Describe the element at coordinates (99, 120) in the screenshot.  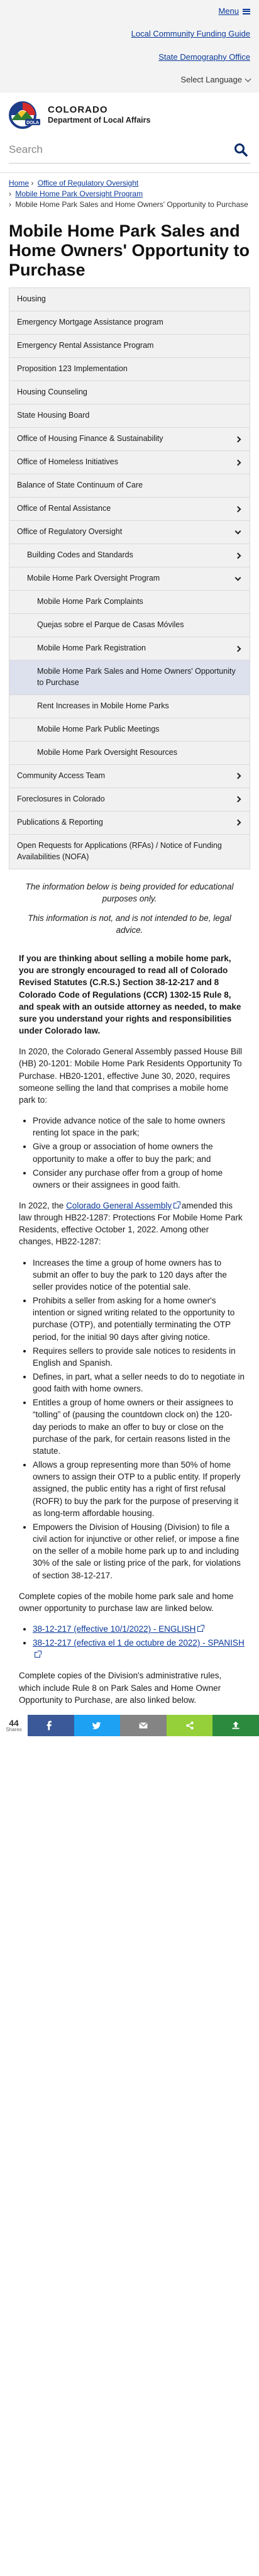
I see `logo-subtitle: Department of Local Affairs` at that location.